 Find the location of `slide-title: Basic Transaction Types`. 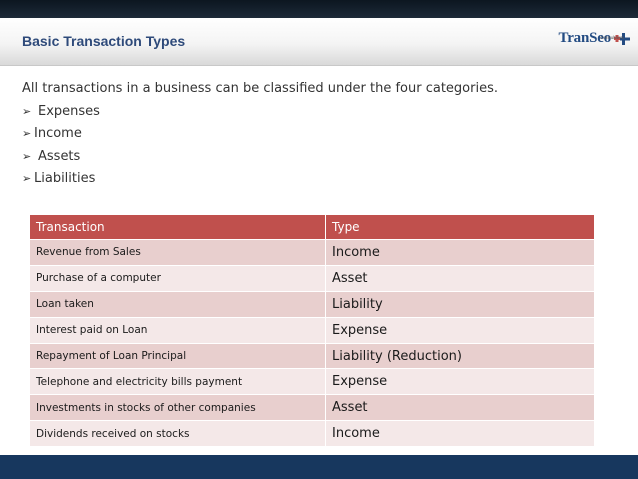

slide-title: Basic Transaction Types is located at coordinates (104, 41).